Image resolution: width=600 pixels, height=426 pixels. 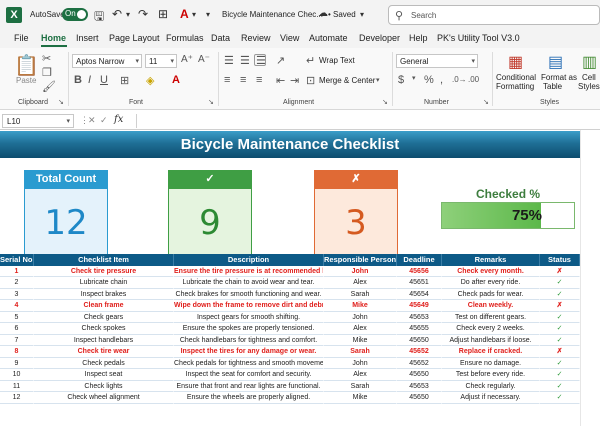 I want to click on checklist-item-cell: Check spokes, so click(x=104, y=329).